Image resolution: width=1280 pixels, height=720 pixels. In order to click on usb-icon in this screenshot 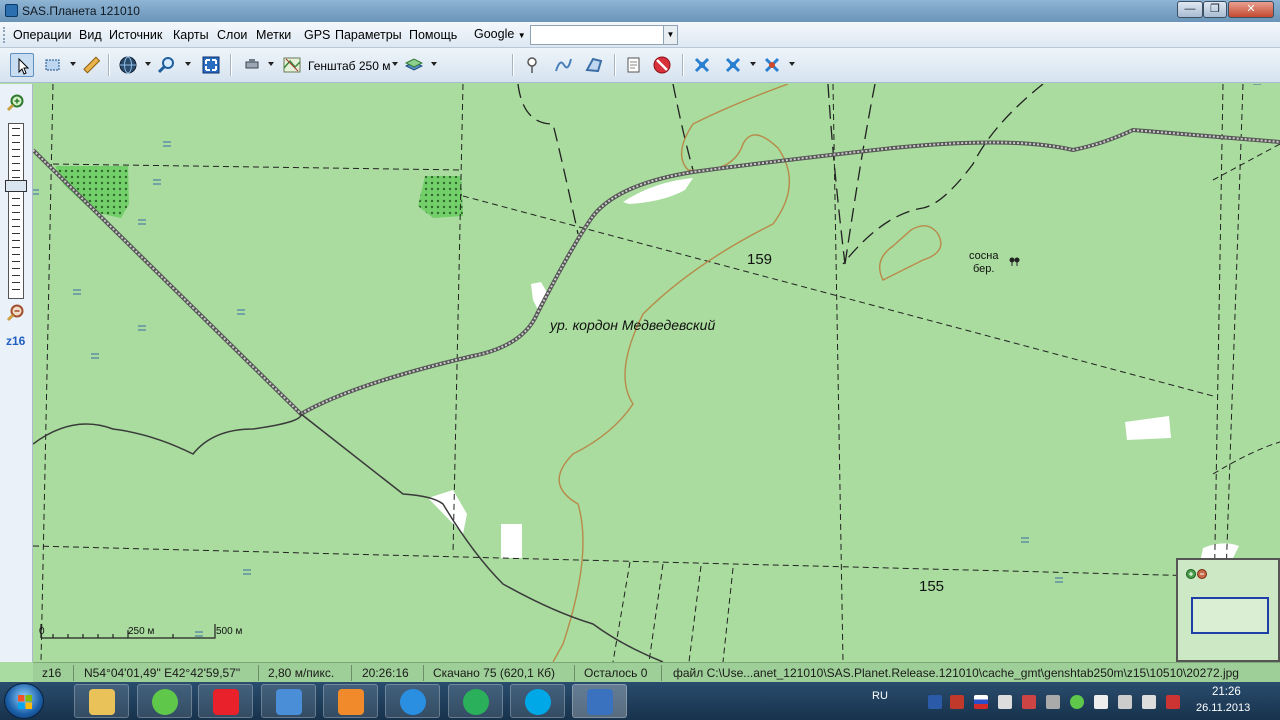, I will do `click(1053, 702)`.